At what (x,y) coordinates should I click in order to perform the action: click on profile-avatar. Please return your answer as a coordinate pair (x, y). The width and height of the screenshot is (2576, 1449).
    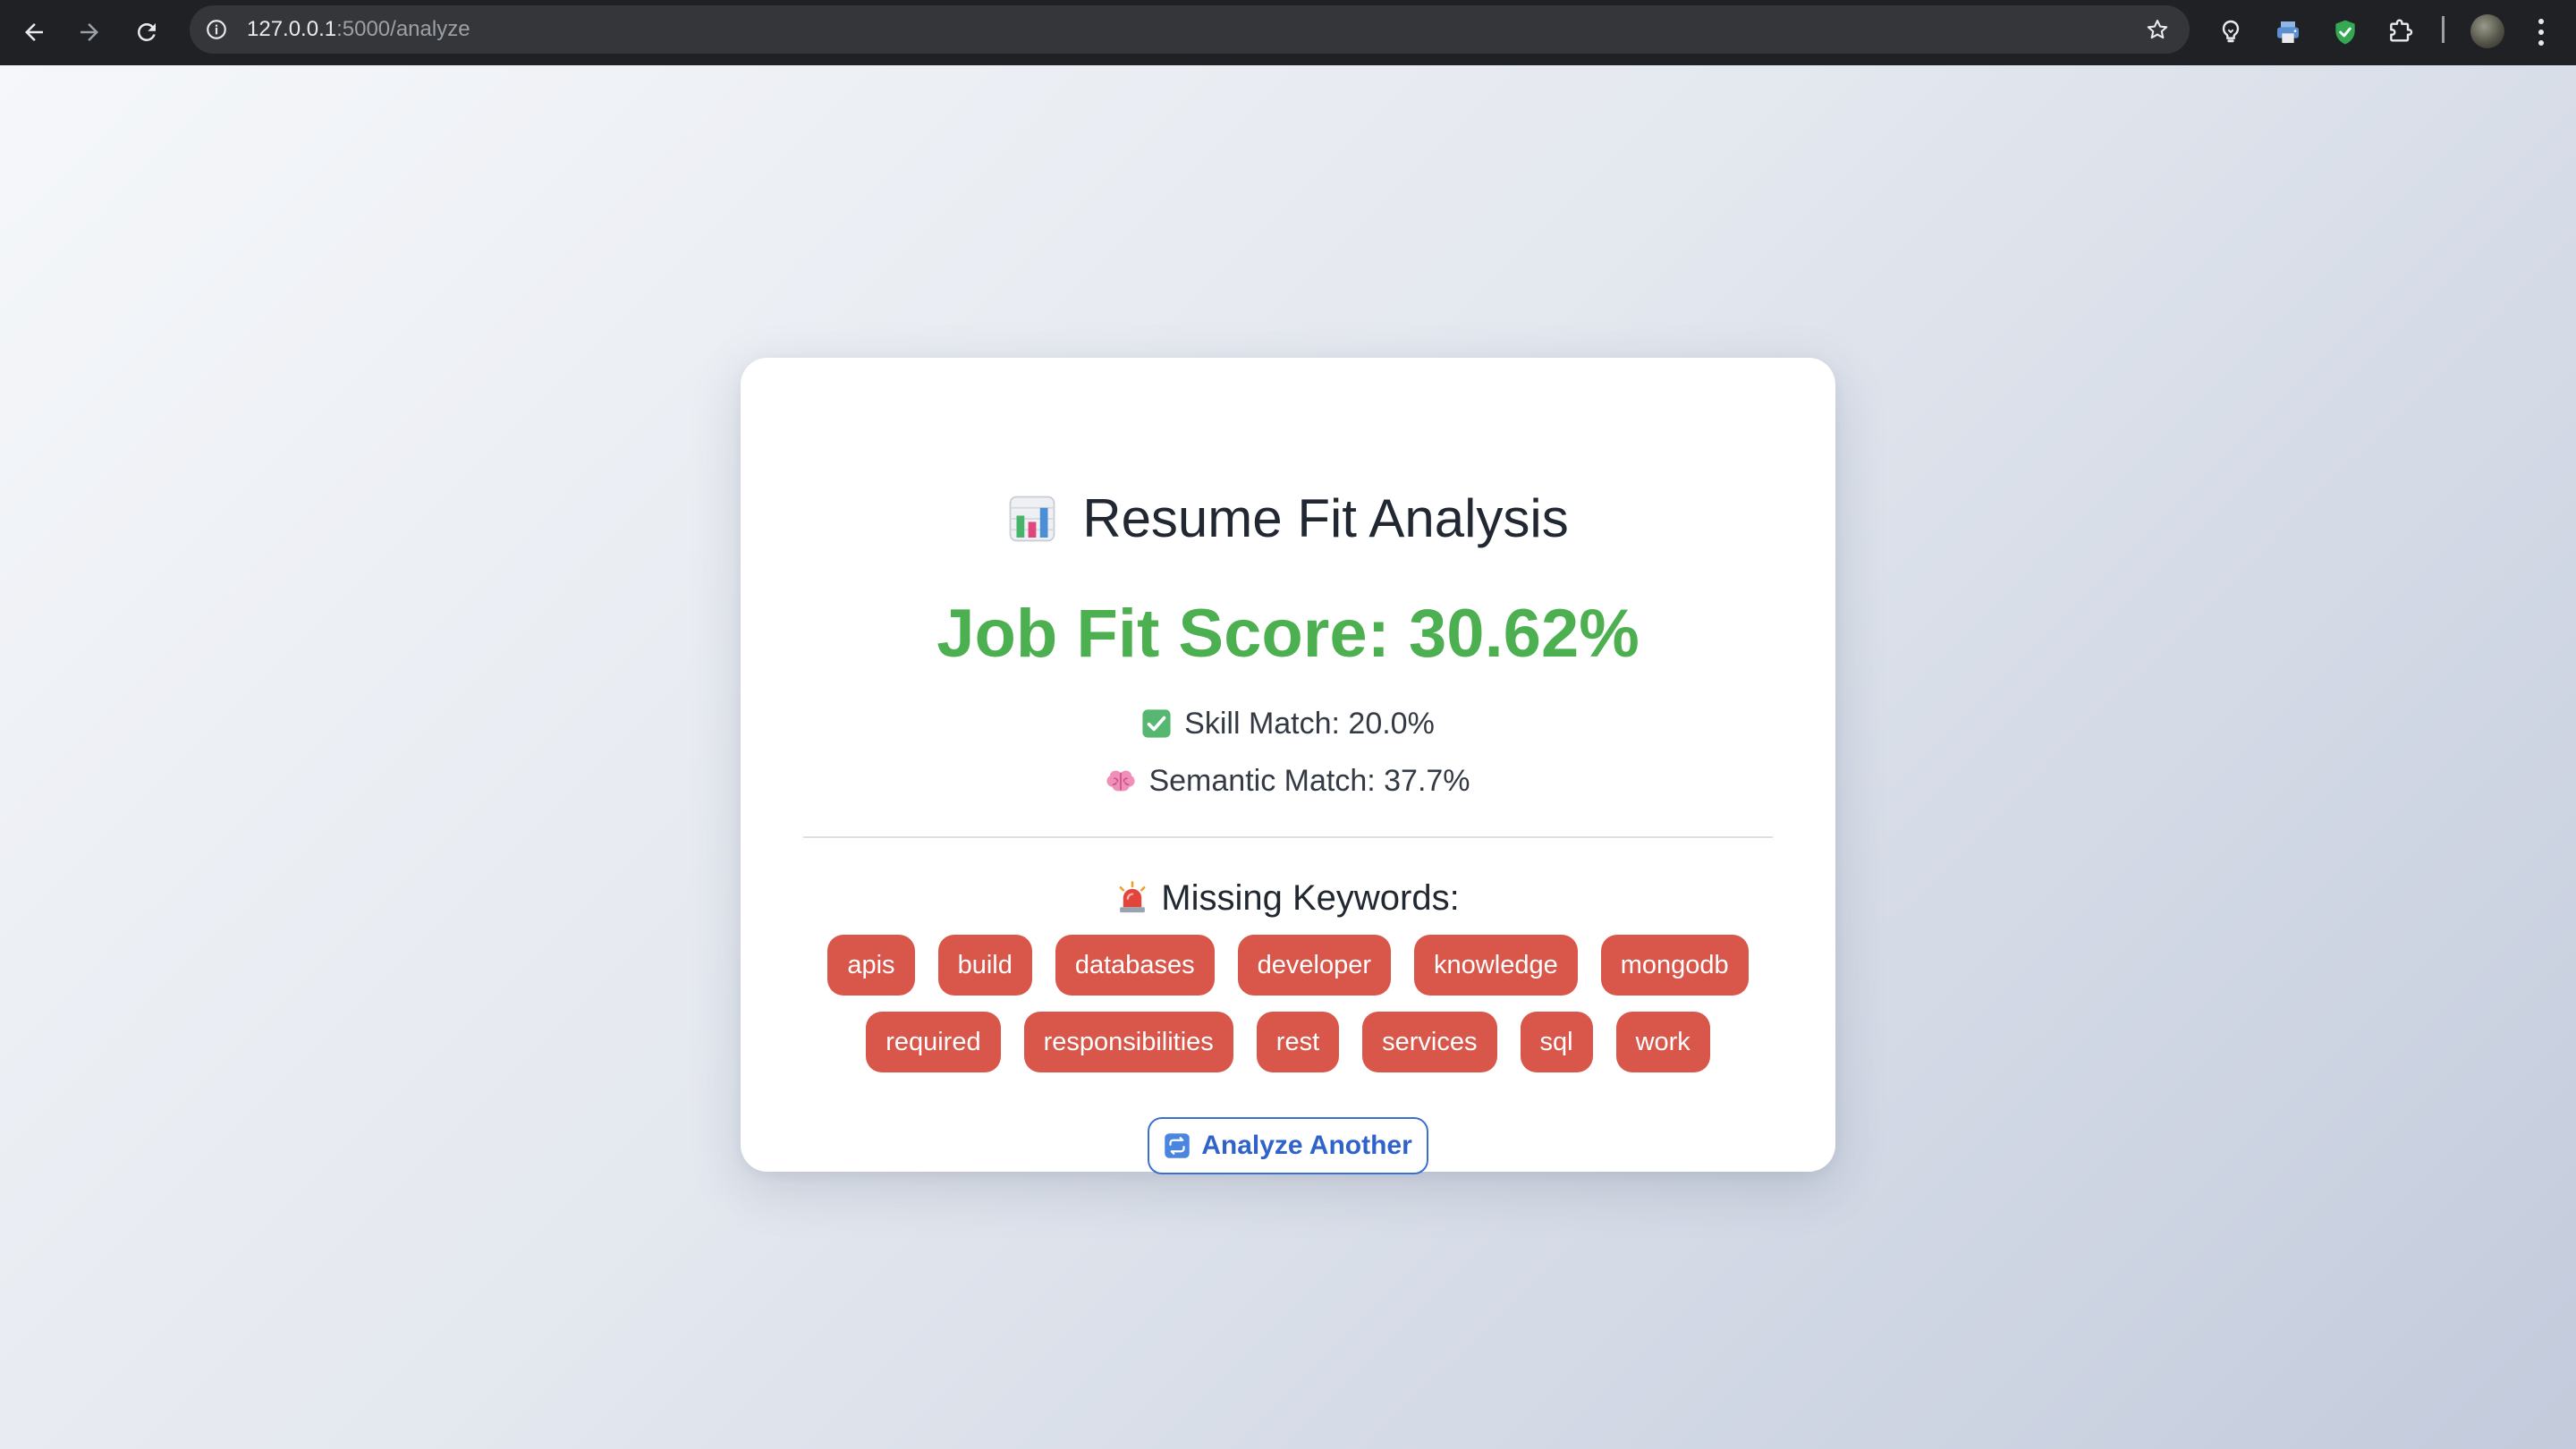
    Looking at the image, I should click on (2487, 31).